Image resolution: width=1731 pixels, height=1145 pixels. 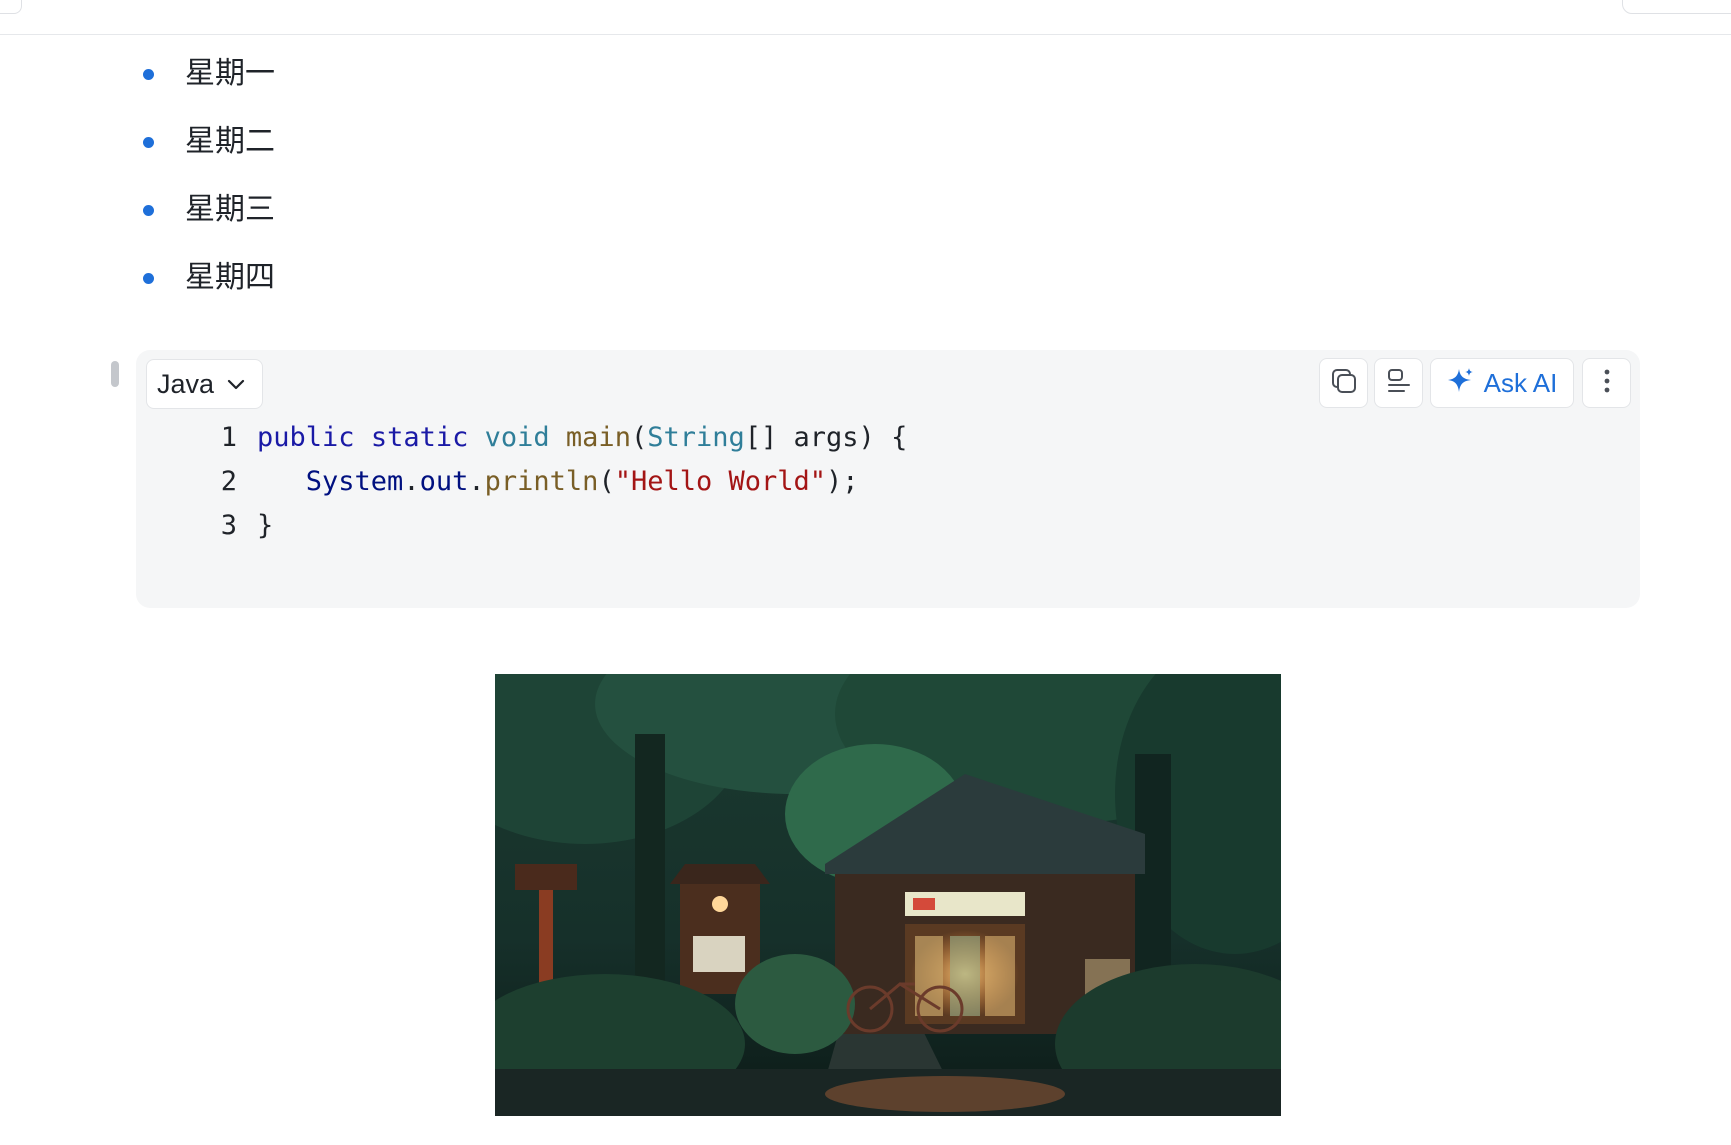 What do you see at coordinates (444, 481) in the screenshot?
I see `code-token: out` at bounding box center [444, 481].